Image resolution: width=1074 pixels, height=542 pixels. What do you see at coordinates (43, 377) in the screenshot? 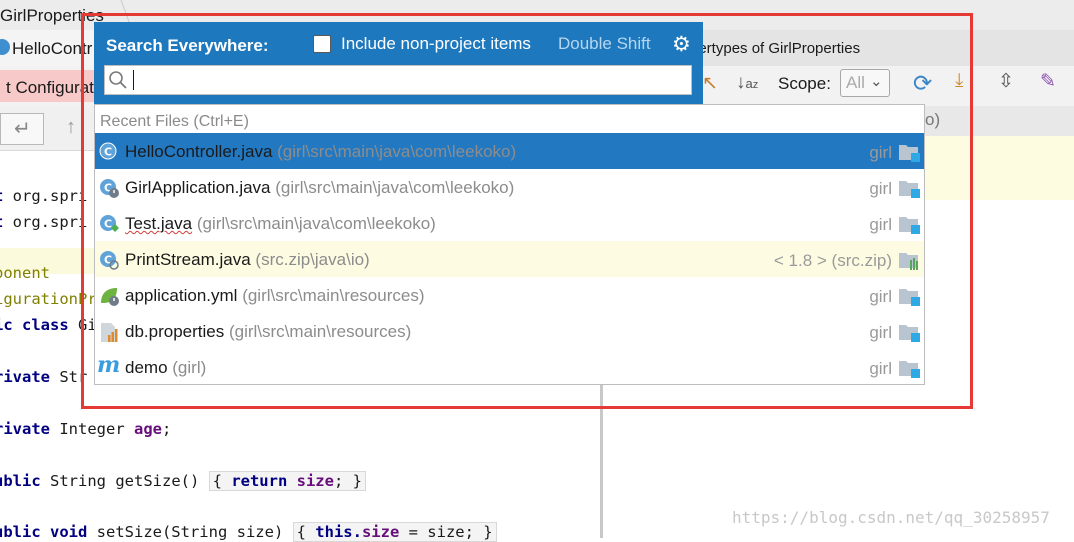
I see `code-line: rivate Str` at bounding box center [43, 377].